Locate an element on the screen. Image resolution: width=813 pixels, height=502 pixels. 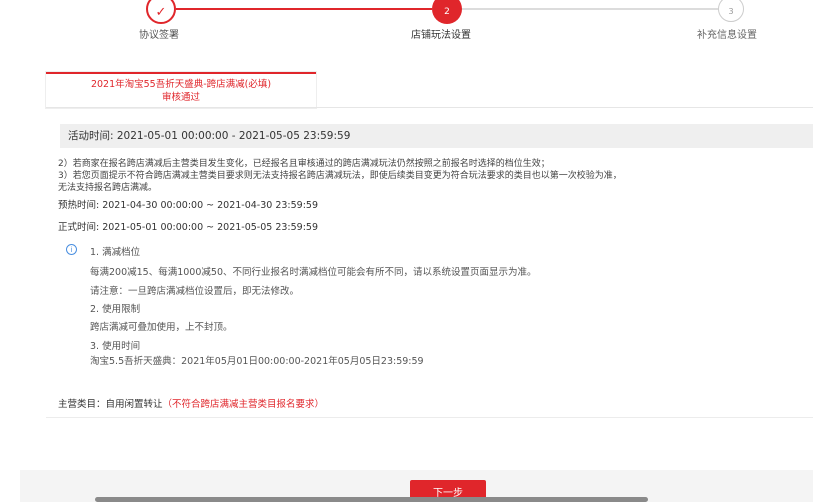
rule-2-title: 2. 使用限制 is located at coordinates (115, 309).